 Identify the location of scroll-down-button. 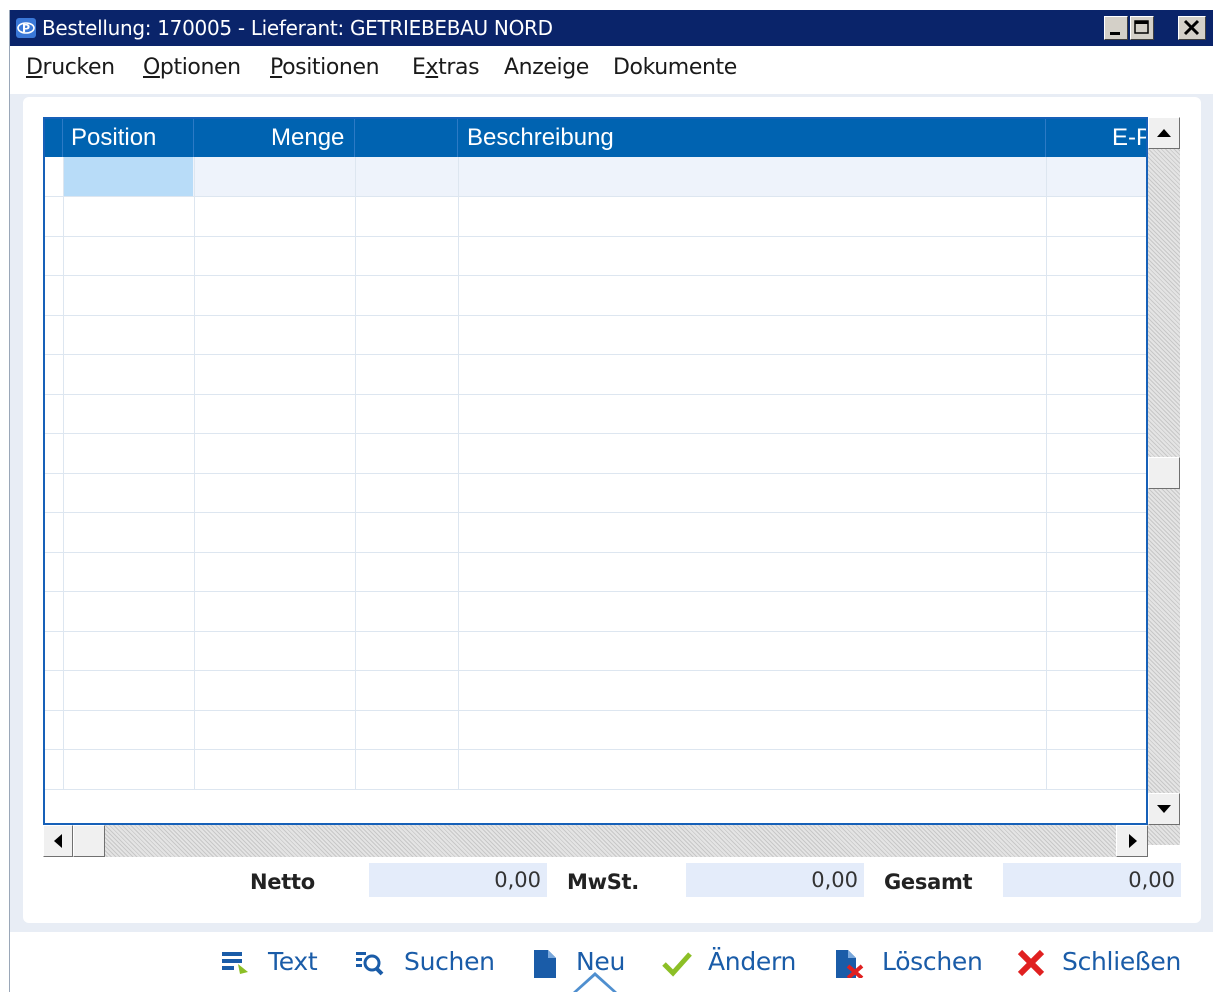
(1164, 809).